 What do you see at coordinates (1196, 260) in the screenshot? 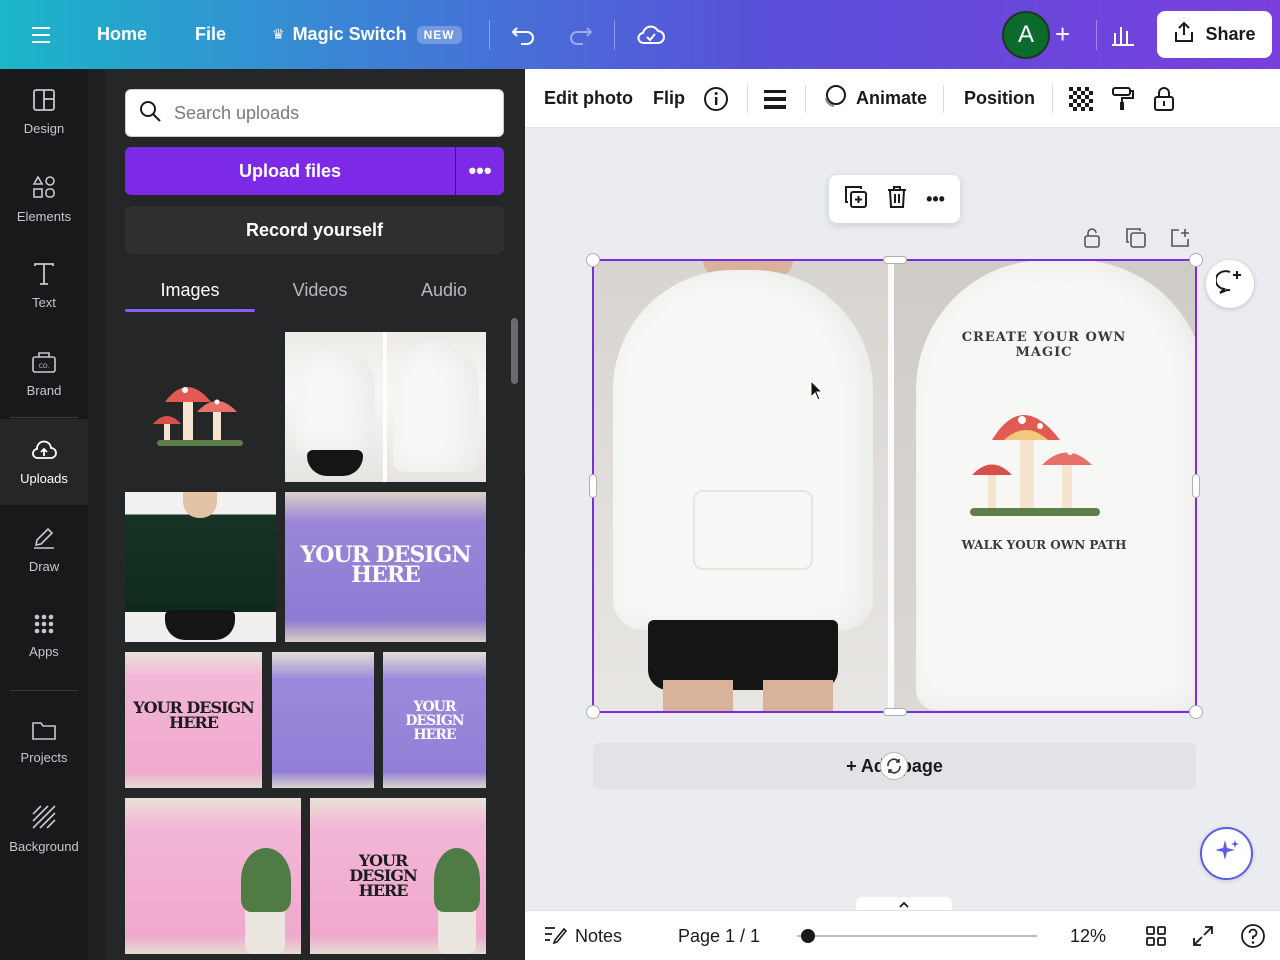
I see `resize-handle-top-right` at bounding box center [1196, 260].